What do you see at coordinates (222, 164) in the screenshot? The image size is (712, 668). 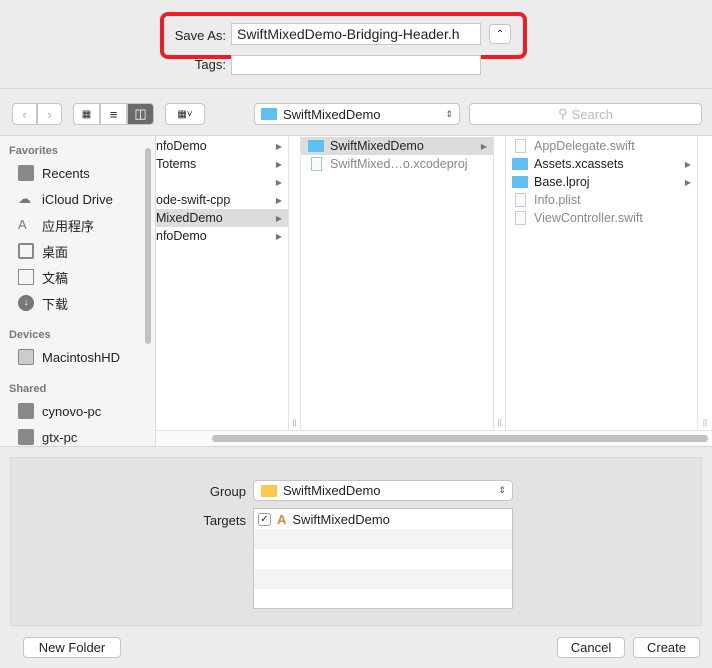 I see `column-row: Totems ▶` at bounding box center [222, 164].